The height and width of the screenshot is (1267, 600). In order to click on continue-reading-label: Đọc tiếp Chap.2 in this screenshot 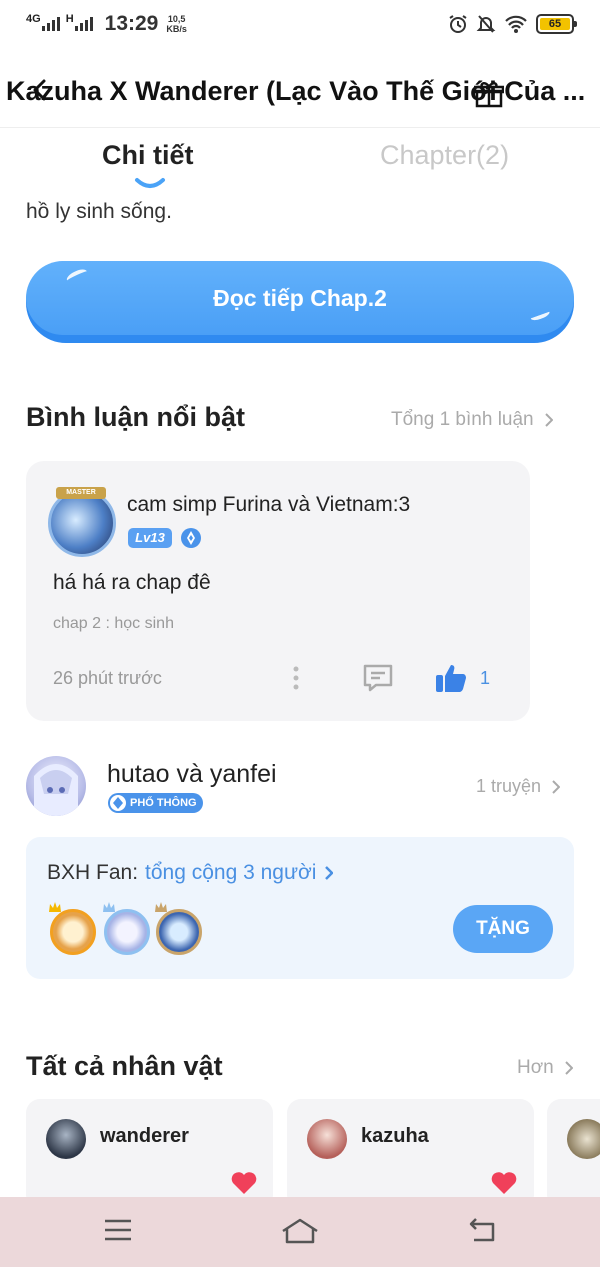, I will do `click(300, 297)`.